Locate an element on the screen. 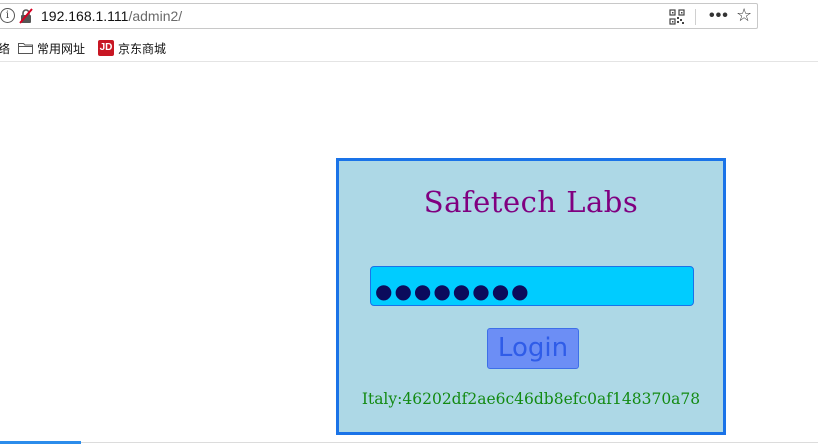 The height and width of the screenshot is (448, 818). qr-code-icon is located at coordinates (677, 17).